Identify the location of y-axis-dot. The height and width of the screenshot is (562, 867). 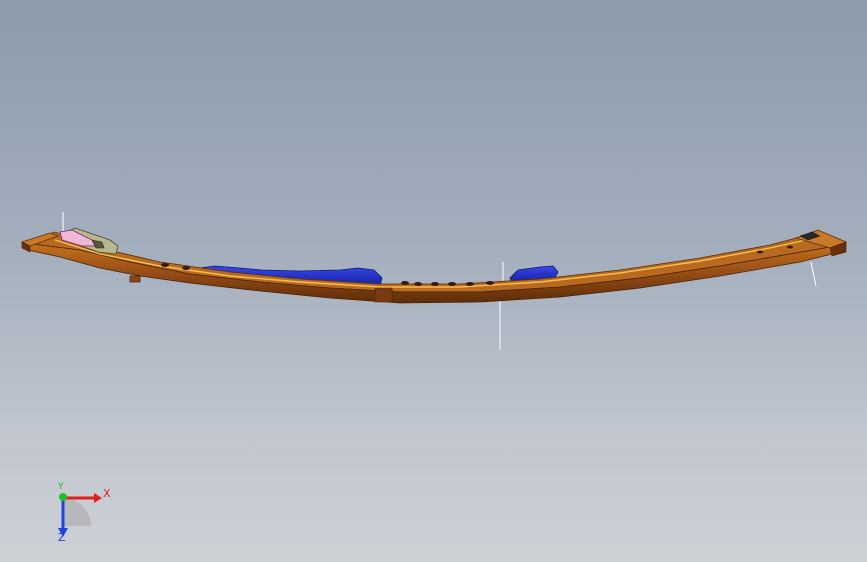
(63, 497).